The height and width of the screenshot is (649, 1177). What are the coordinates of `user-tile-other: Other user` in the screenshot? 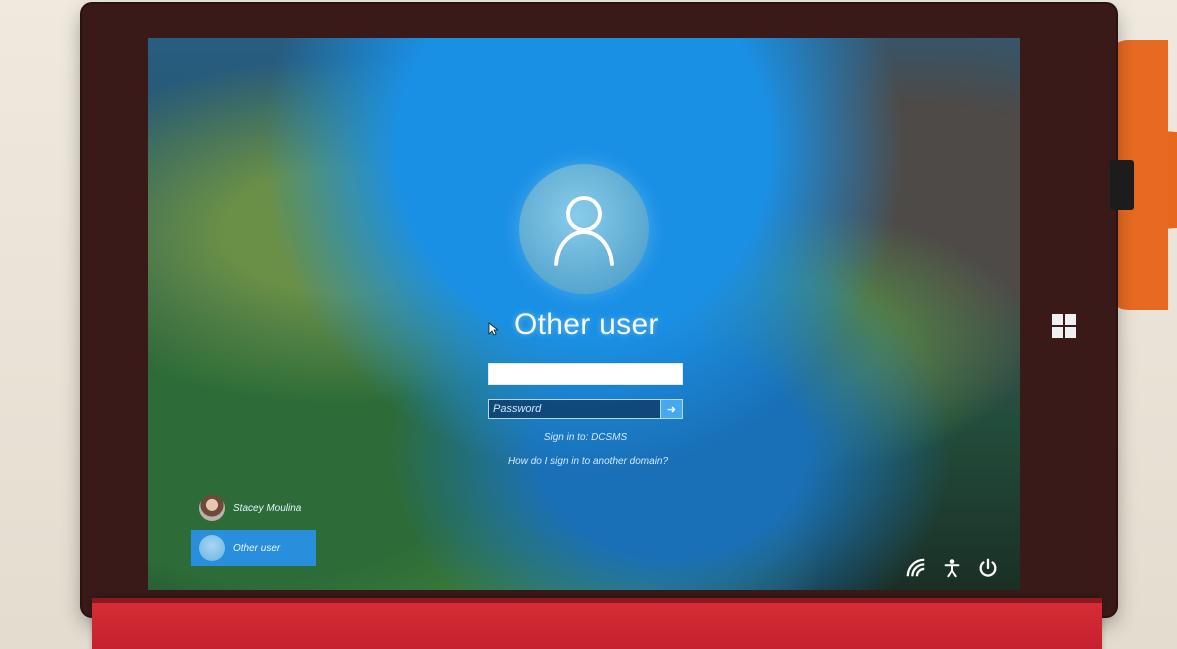 It's located at (253, 548).